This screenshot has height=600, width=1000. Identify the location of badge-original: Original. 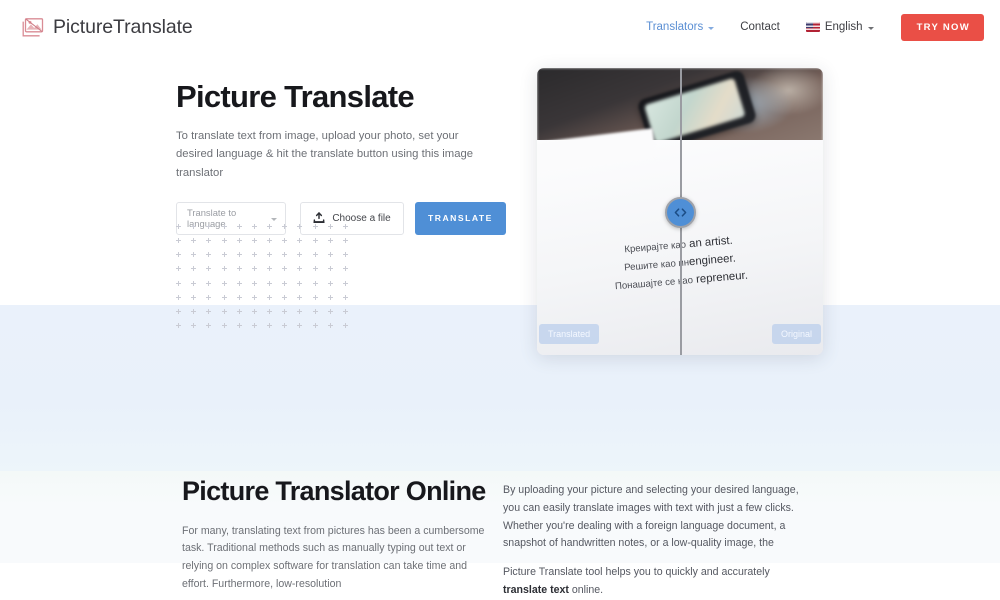
(796, 334).